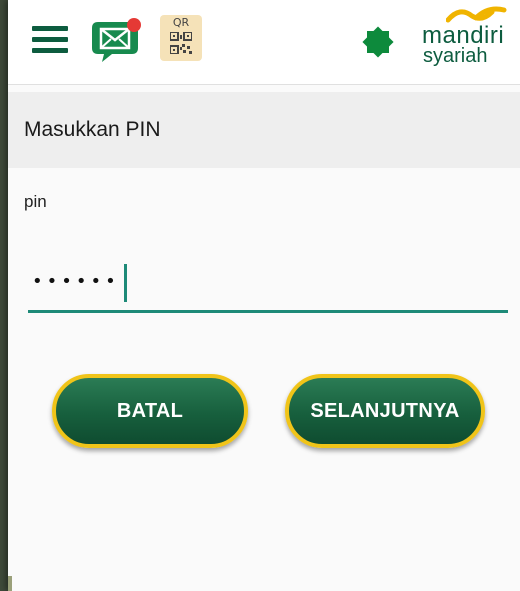  I want to click on brand-swoosh-icon, so click(476, 14).